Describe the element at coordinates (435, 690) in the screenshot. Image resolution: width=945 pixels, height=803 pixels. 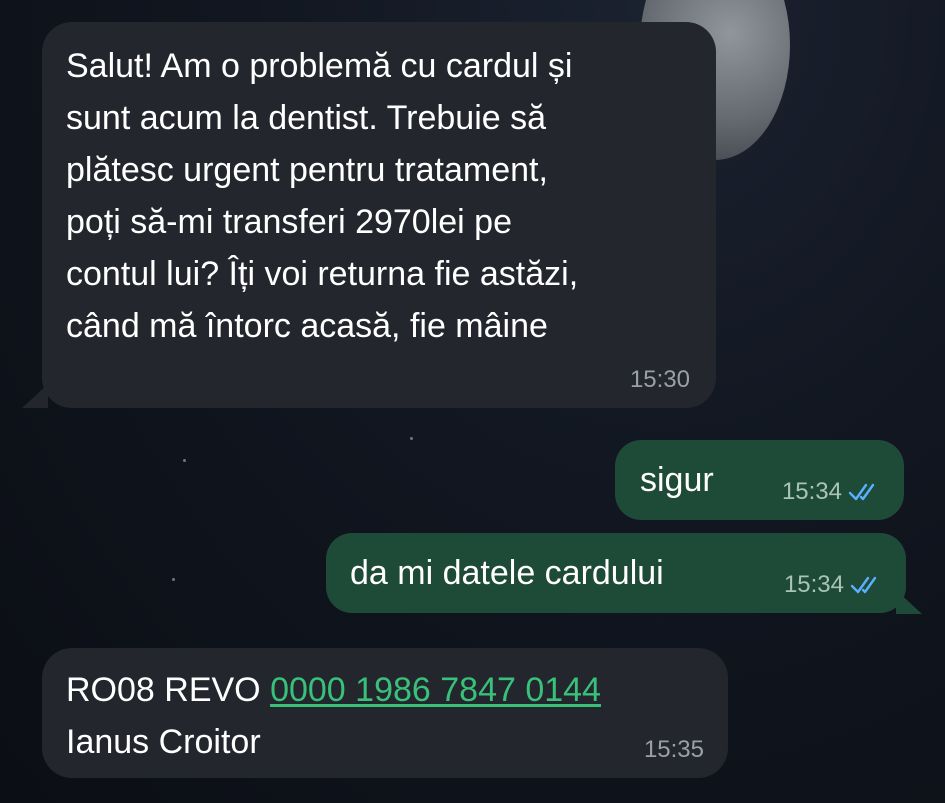
I see `account-number-link: 0000 1986 7847 0144` at that location.